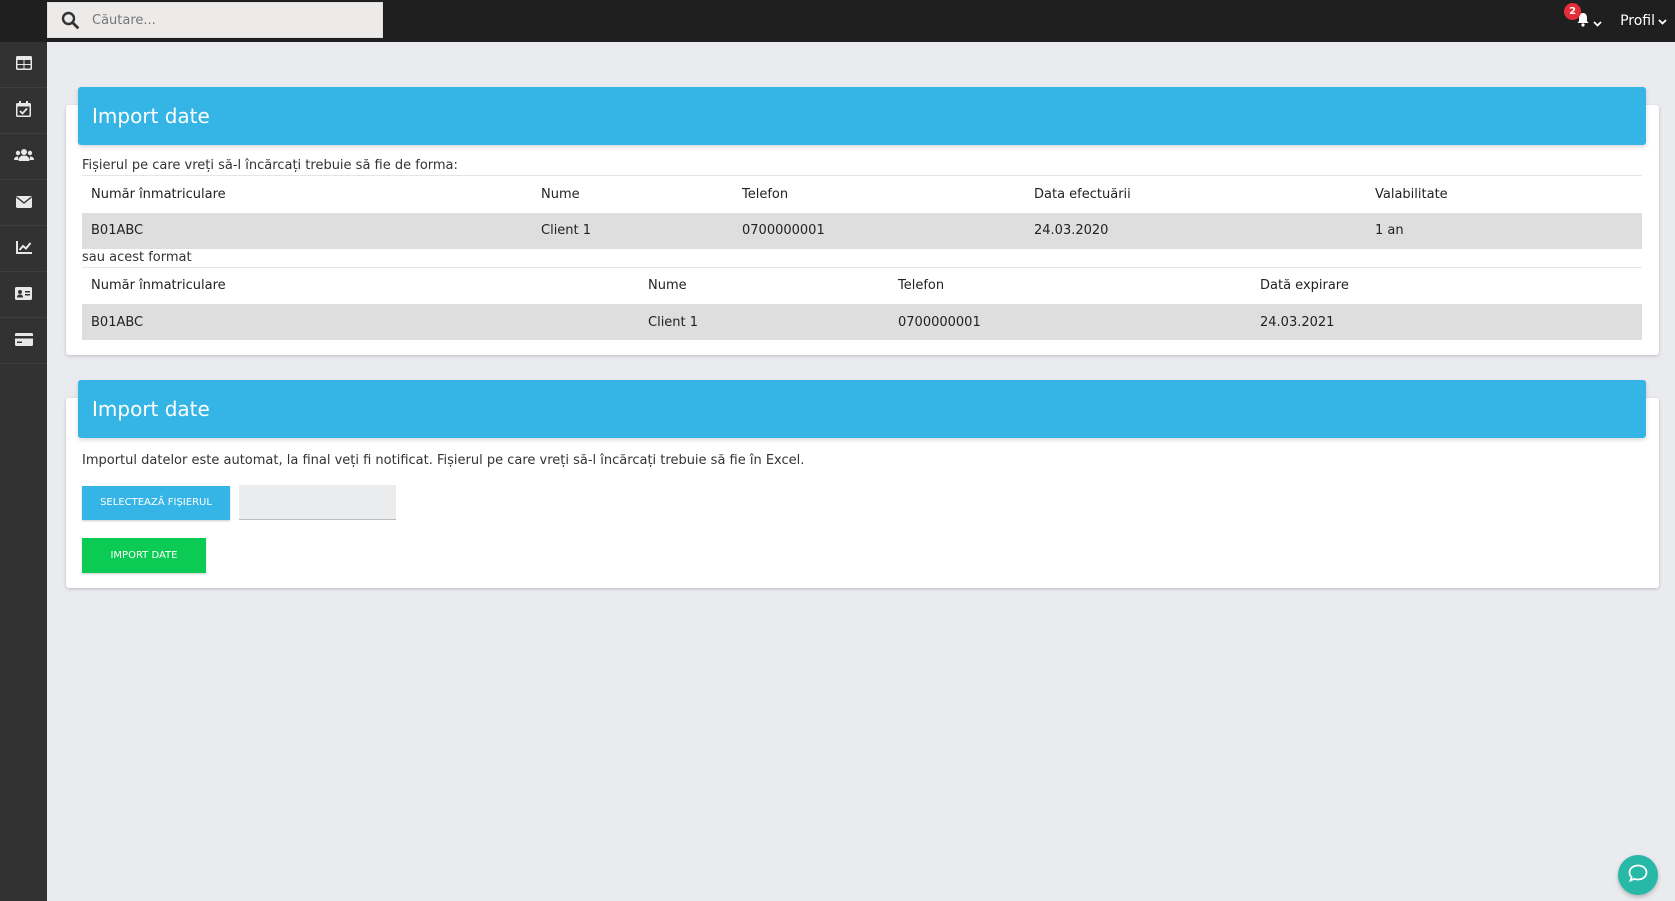  I want to click on sidebar-item-clients, so click(23, 157).